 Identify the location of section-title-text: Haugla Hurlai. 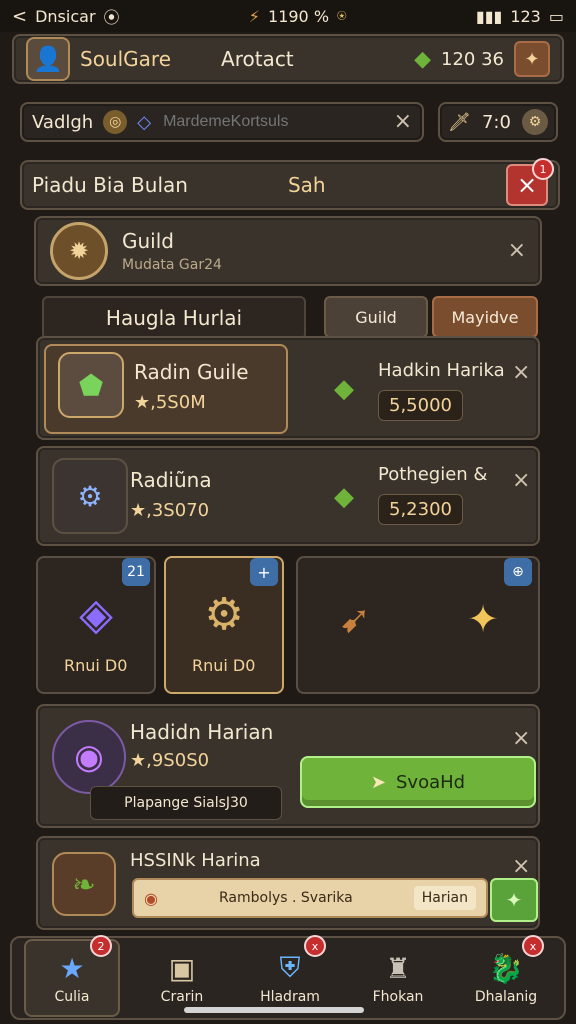
(174, 318).